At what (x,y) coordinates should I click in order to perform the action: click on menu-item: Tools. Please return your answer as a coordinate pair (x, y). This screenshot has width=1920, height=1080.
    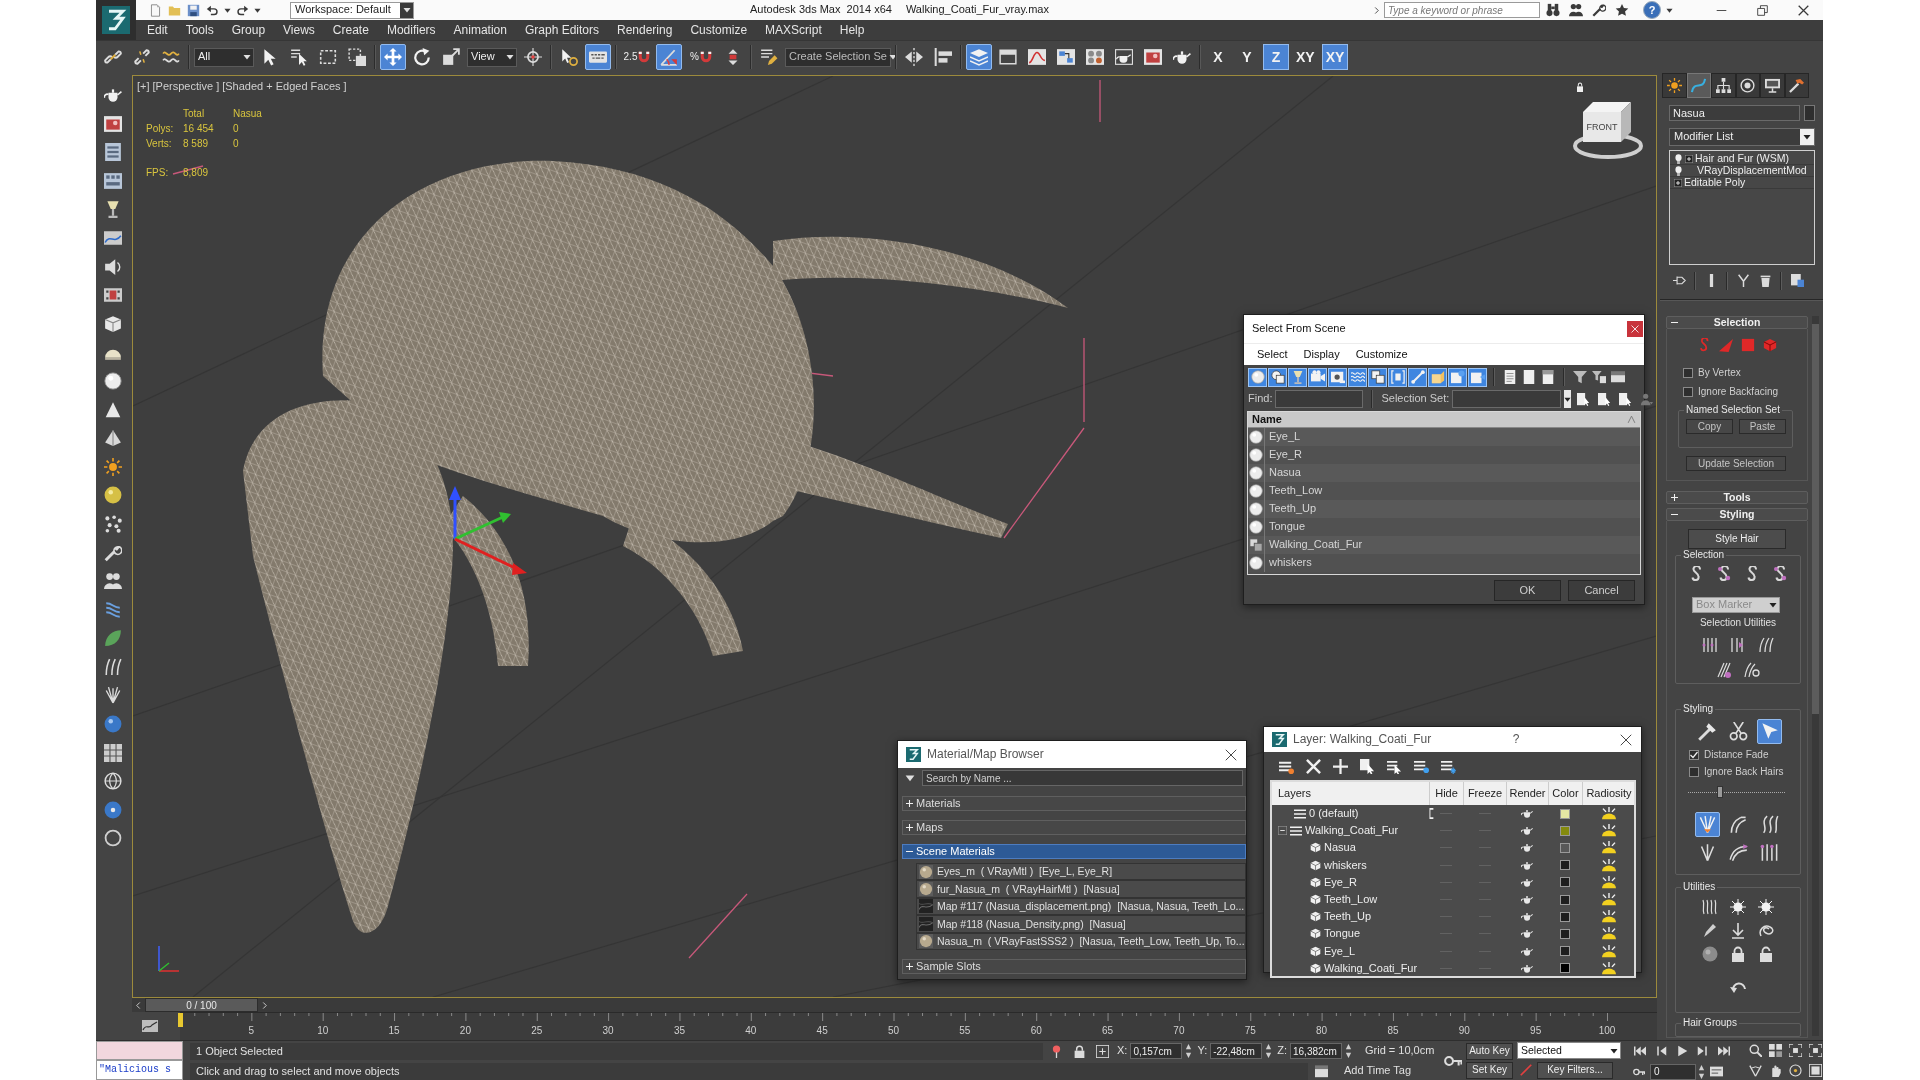
    Looking at the image, I should click on (199, 30).